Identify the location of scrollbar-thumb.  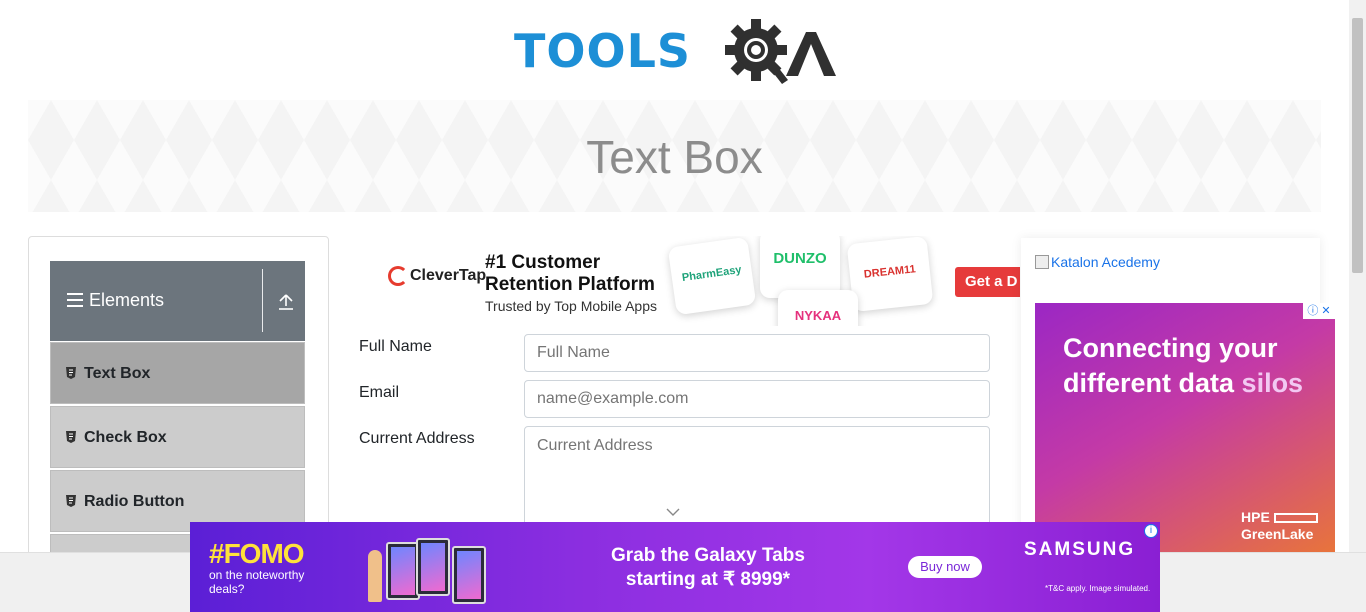
(1357, 145).